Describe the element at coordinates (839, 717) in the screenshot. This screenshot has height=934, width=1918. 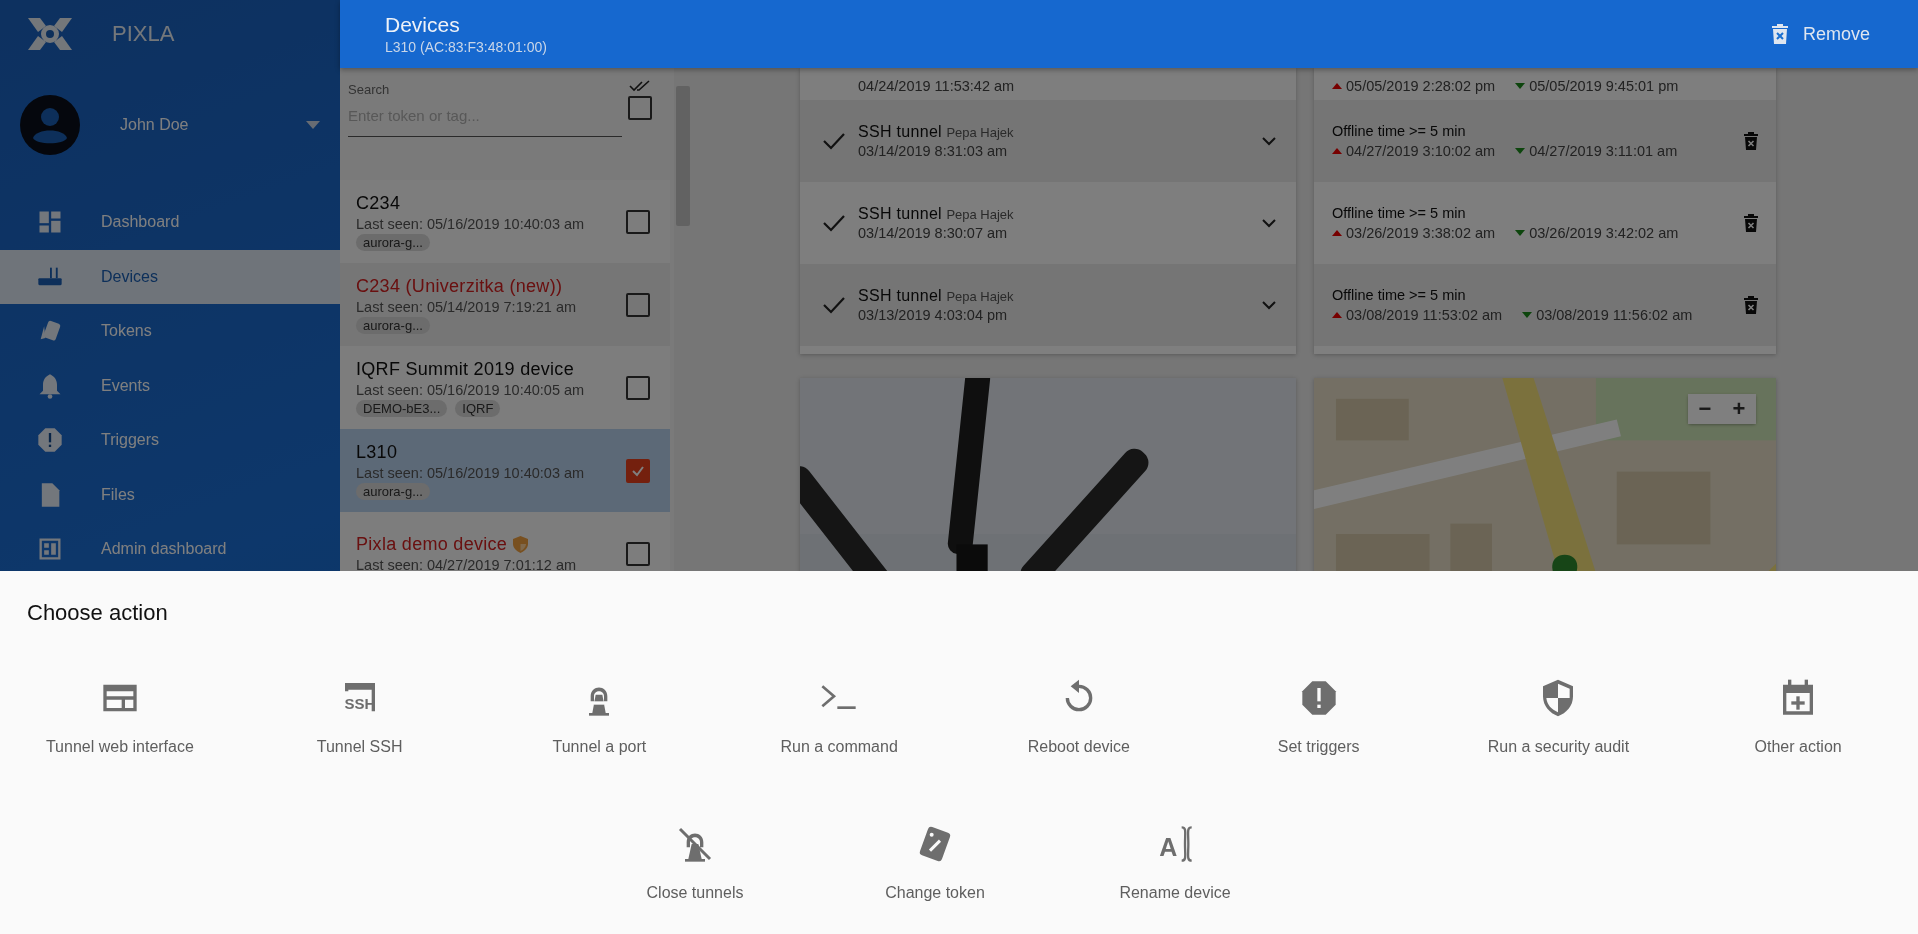
I see `action-item: Run a command` at that location.